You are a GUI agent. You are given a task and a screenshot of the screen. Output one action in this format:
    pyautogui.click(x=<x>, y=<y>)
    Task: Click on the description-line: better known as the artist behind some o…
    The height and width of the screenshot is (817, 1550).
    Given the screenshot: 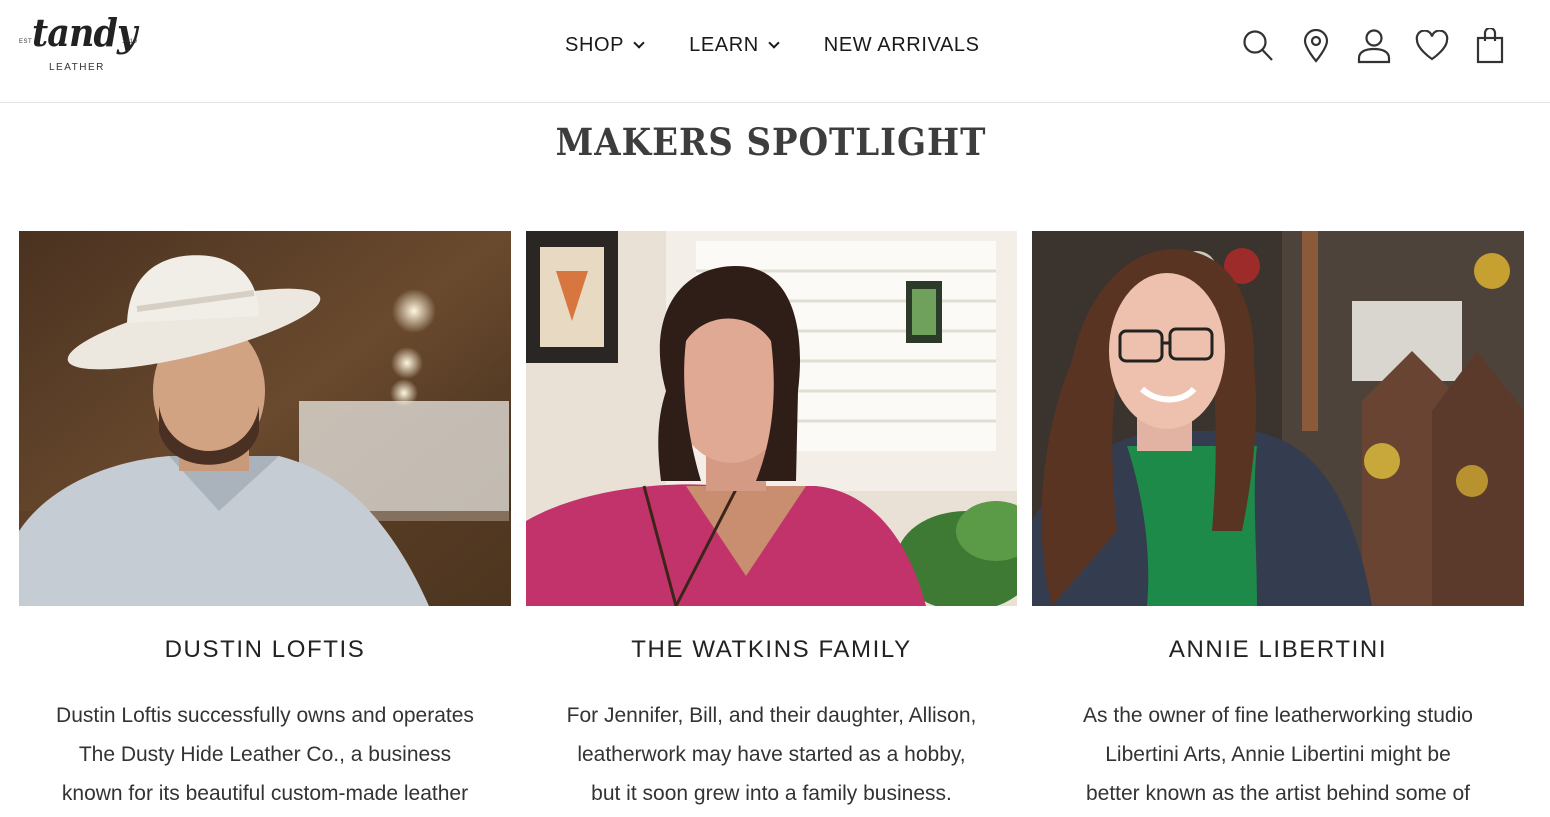 What is the action you would take?
    pyautogui.click(x=1278, y=793)
    